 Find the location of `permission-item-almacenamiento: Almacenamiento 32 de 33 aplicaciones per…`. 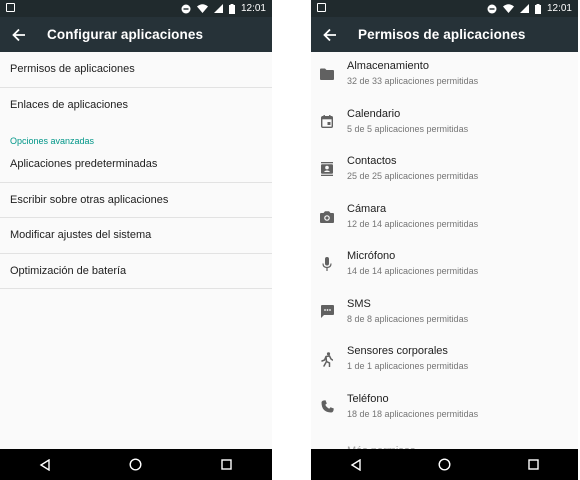

permission-item-almacenamiento: Almacenamiento 32 de 33 aplicaciones per… is located at coordinates (444, 76).